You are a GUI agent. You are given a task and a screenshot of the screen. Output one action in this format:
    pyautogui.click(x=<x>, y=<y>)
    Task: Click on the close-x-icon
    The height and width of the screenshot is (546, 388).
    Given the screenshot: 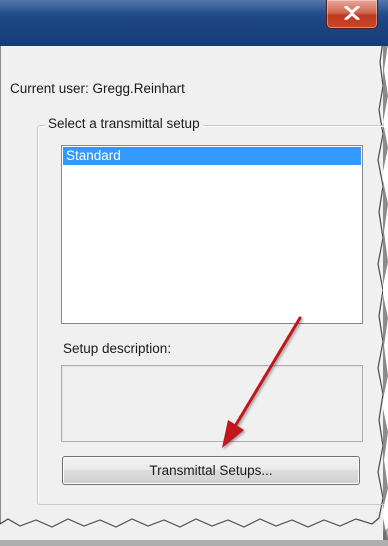 What is the action you would take?
    pyautogui.click(x=352, y=13)
    